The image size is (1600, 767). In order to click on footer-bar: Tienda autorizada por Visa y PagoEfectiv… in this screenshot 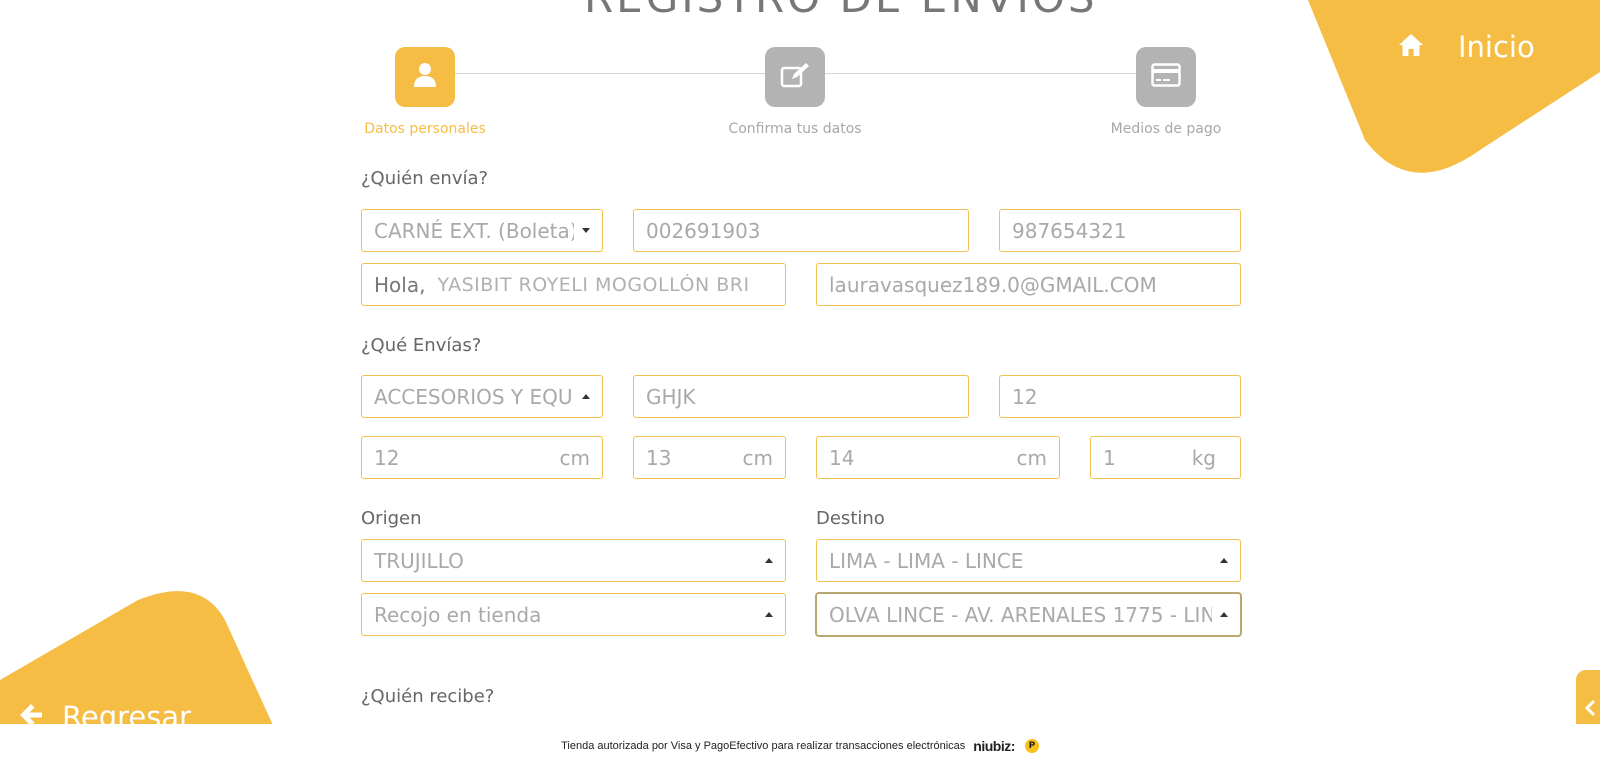, I will do `click(800, 745)`.